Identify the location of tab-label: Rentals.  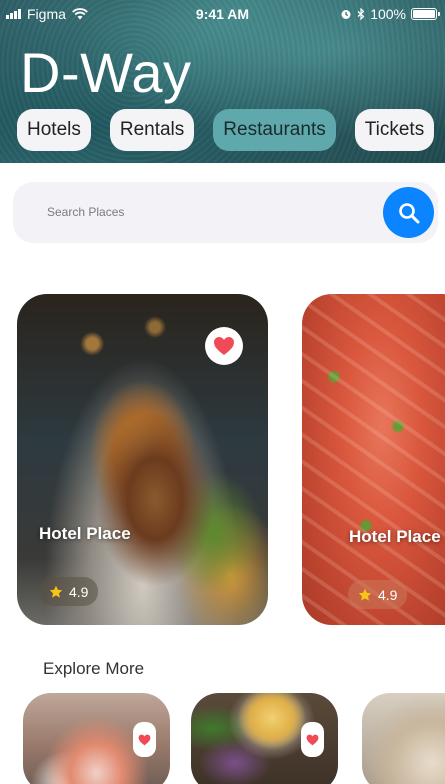
(152, 129).